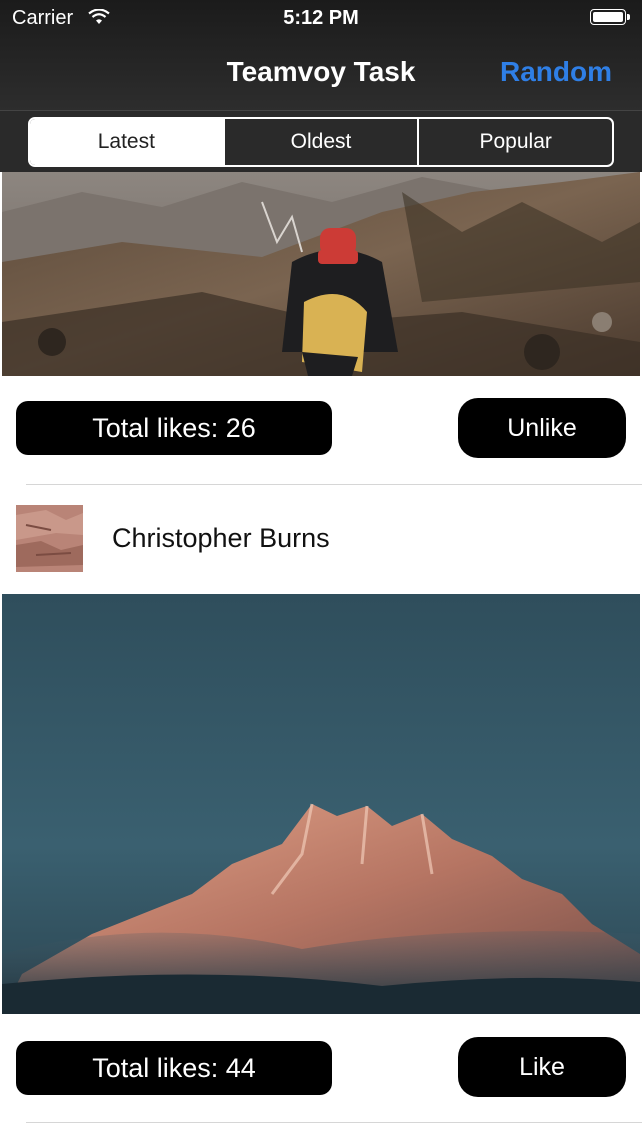 The width and height of the screenshot is (642, 1136). Describe the element at coordinates (127, 142) in the screenshot. I see `segment-latest: Latest` at that location.